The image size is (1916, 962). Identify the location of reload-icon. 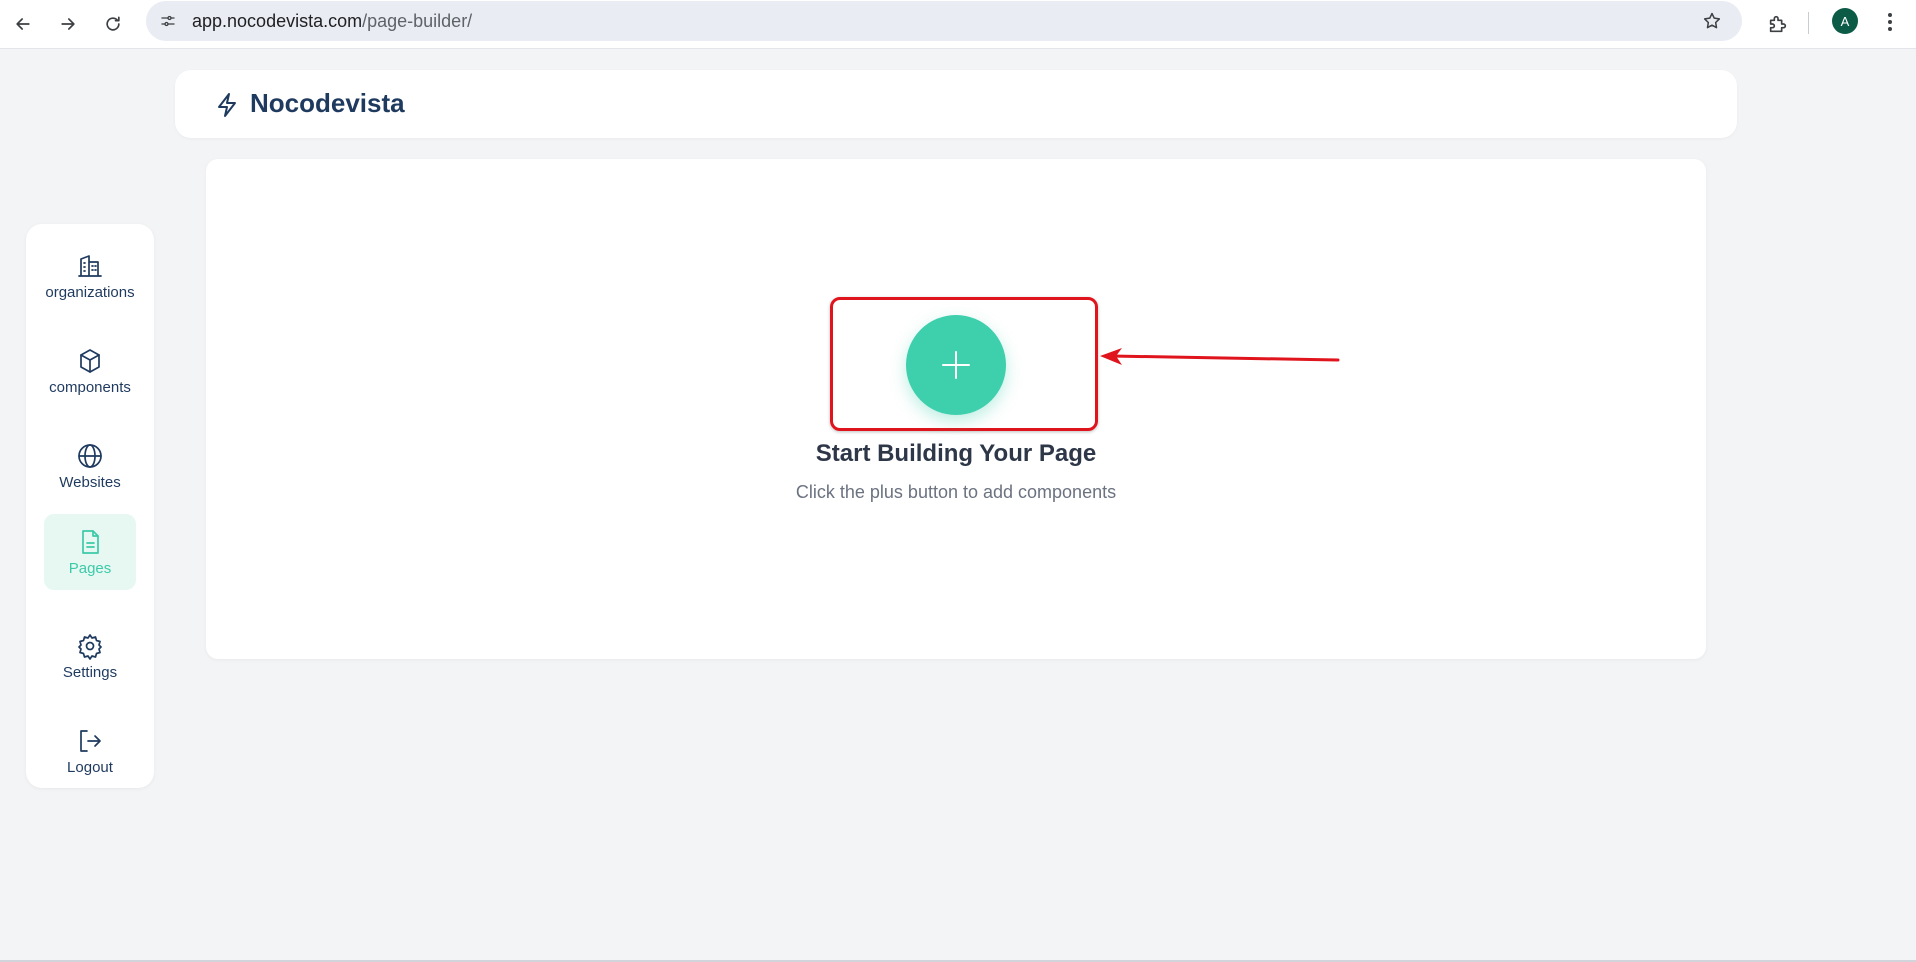
(113, 23).